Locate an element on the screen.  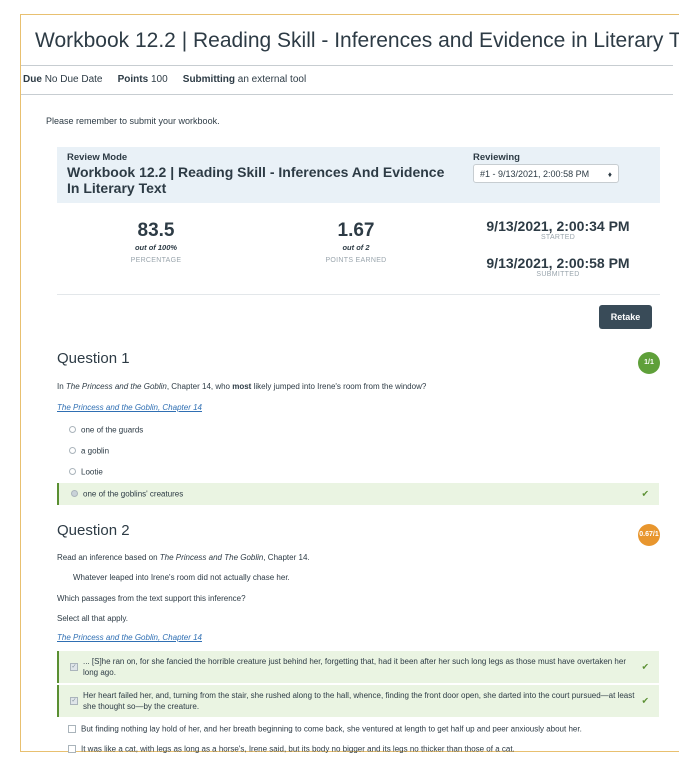
started-caption: STARTED is located at coordinates (558, 237).